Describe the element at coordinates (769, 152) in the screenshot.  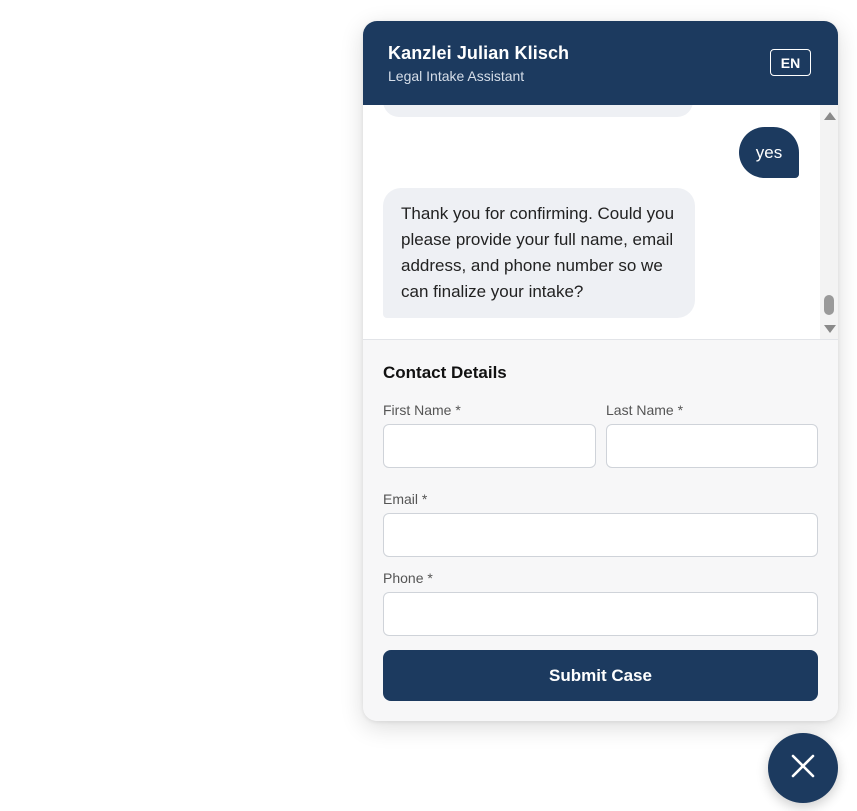
I see `user-message-bubble: yes` at that location.